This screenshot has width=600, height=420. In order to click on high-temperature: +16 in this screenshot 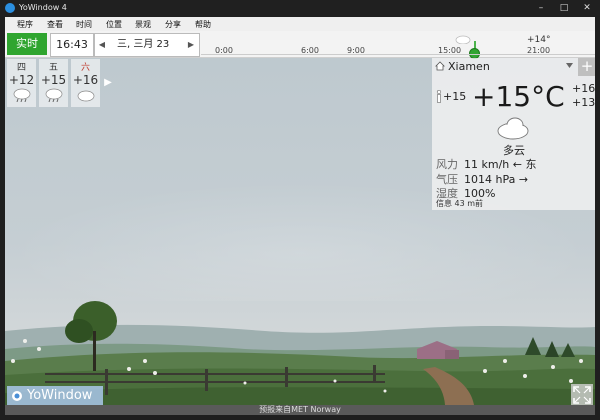, I will do `click(583, 88)`.